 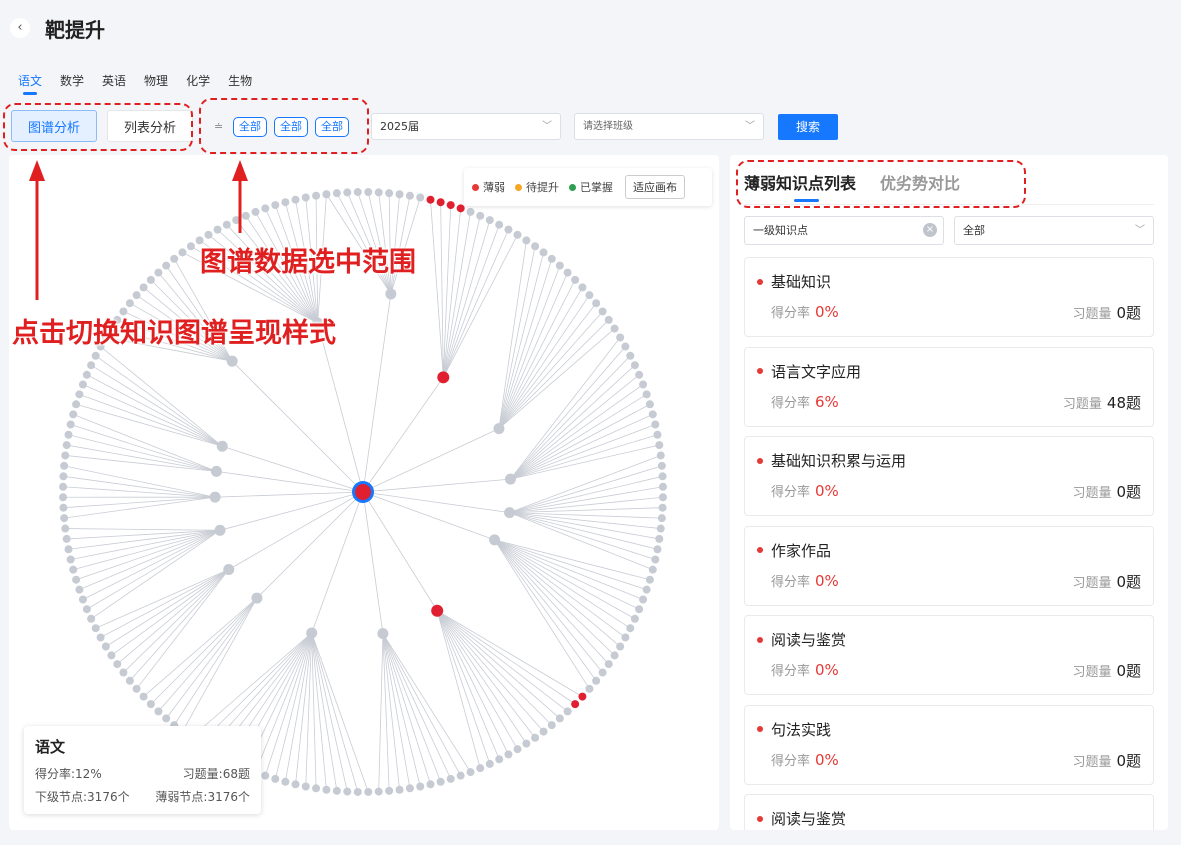 What do you see at coordinates (198, 83) in the screenshot?
I see `tab-subject: 化学` at bounding box center [198, 83].